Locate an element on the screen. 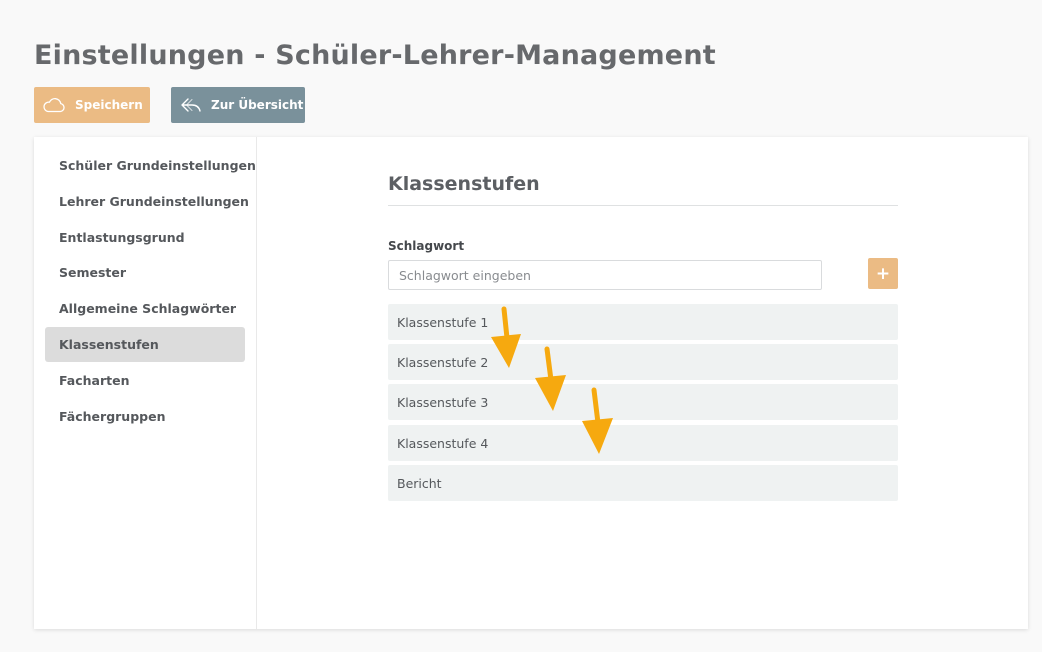  cloud-icon is located at coordinates (54, 105).